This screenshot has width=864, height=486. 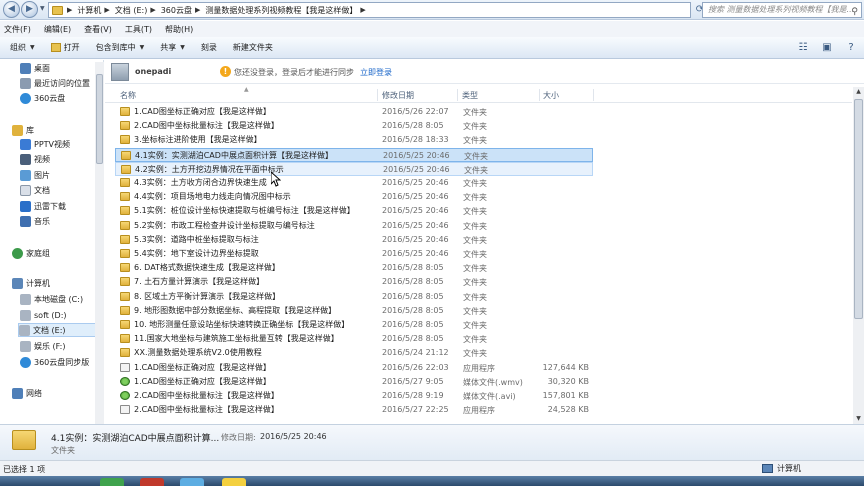 What do you see at coordinates (551, 95) in the screenshot?
I see `column-size: 大小` at bounding box center [551, 95].